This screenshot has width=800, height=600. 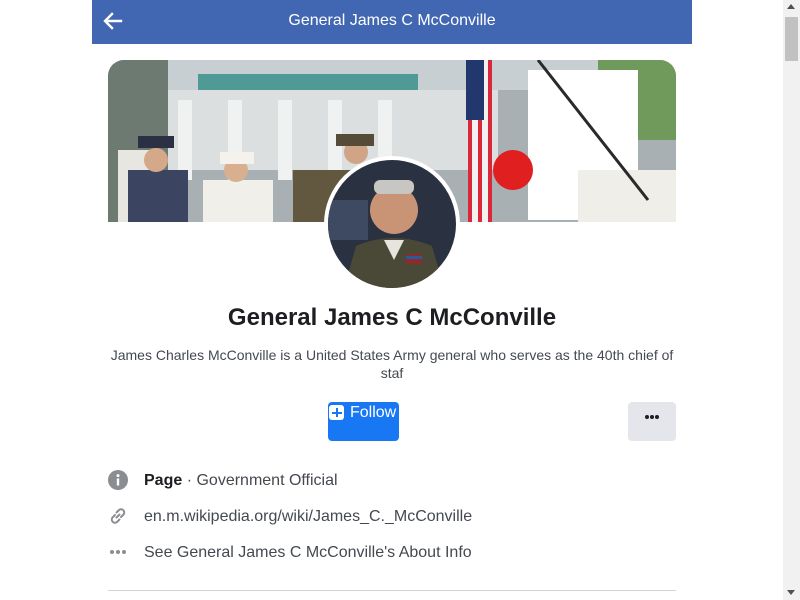 What do you see at coordinates (392, 590) in the screenshot?
I see `section-divider` at bounding box center [392, 590].